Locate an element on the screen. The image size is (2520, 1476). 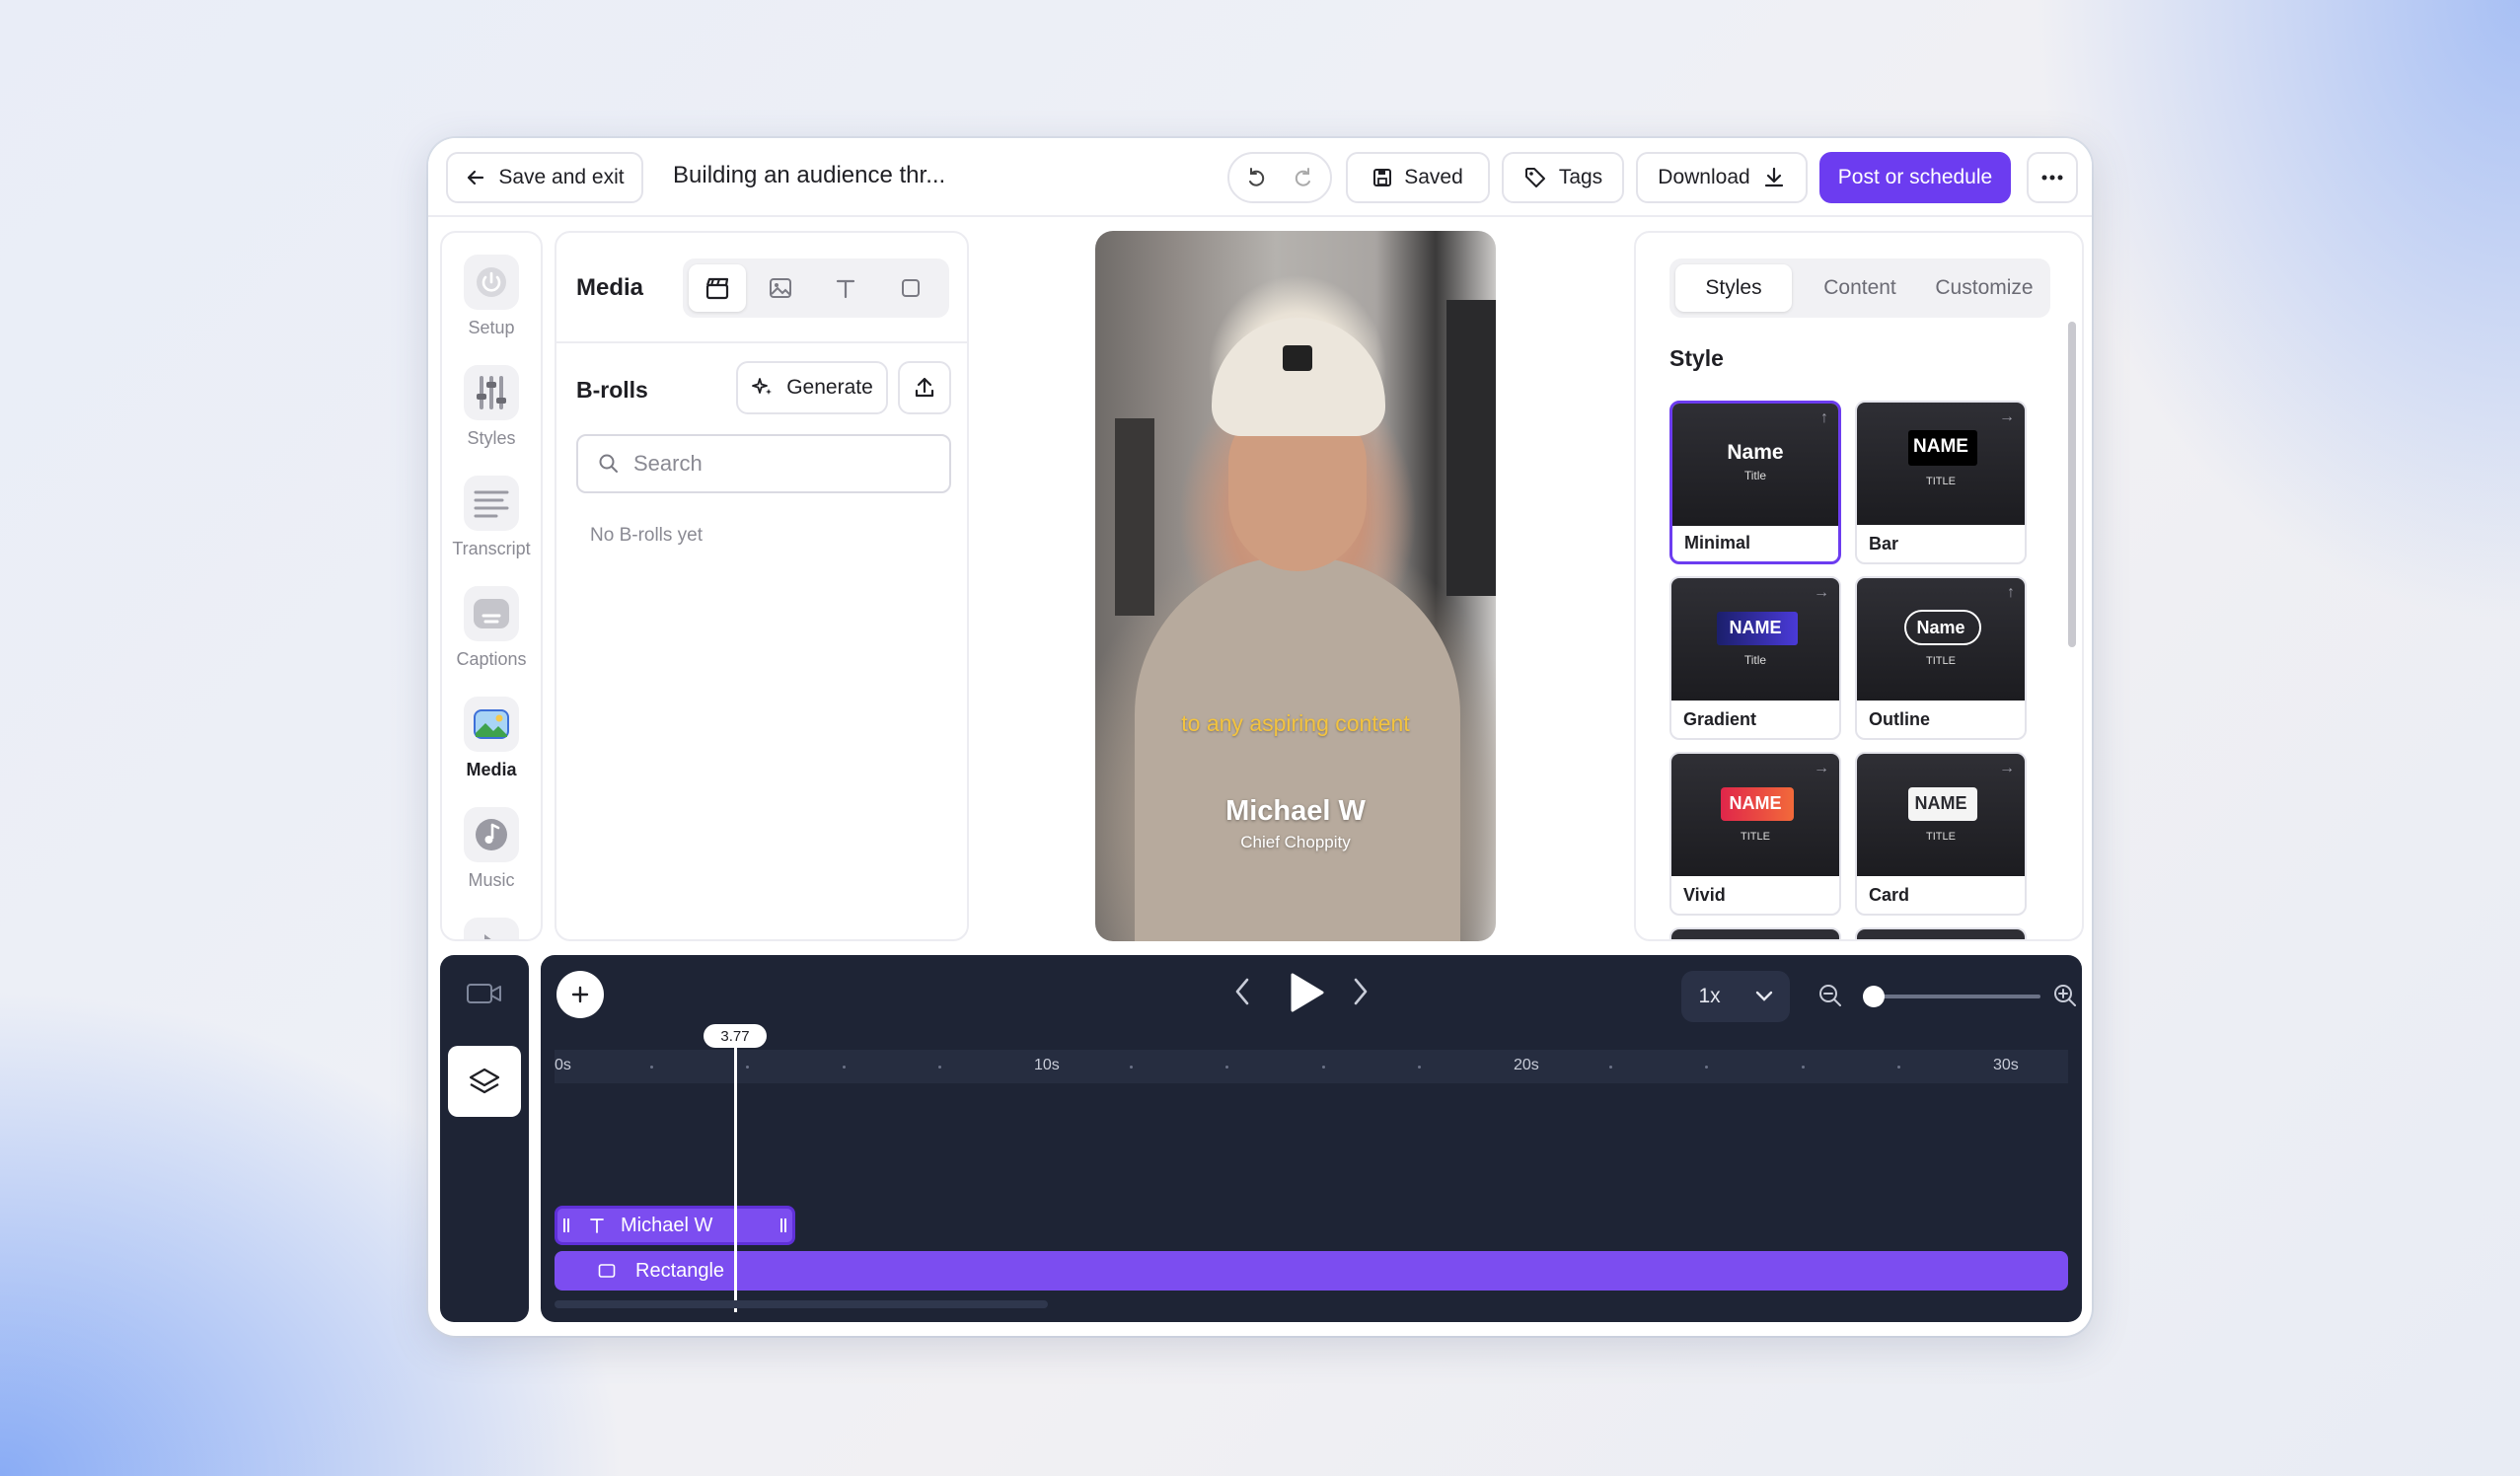
ruler-label: 20s is located at coordinates (1526, 1065).